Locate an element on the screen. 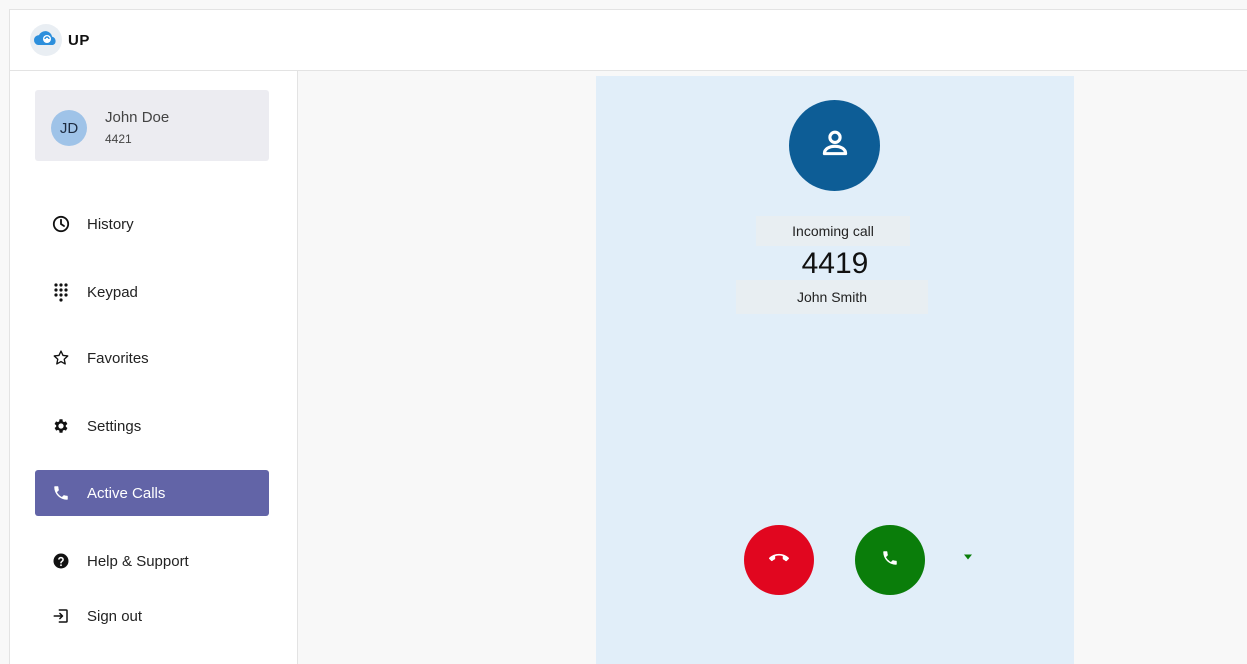 The height and width of the screenshot is (664, 1247). answer-options-dropdown is located at coordinates (968, 557).